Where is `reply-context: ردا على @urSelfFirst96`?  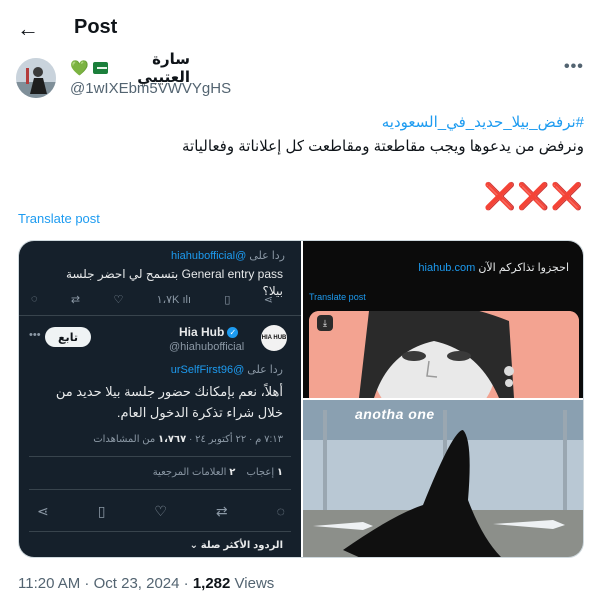 reply-context: ردا على @urSelfFirst96 is located at coordinates (226, 370).